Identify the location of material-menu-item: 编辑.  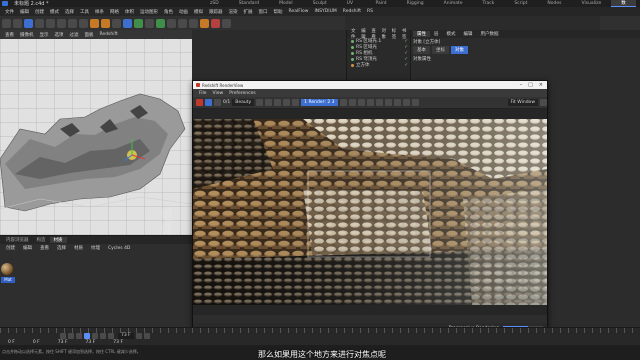
(27, 248).